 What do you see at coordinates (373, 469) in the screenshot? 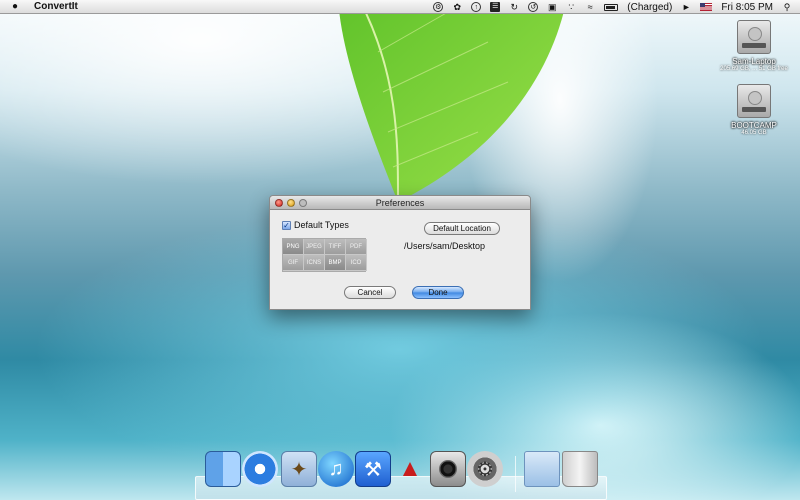
I see `xcode-icon: ⚒` at bounding box center [373, 469].